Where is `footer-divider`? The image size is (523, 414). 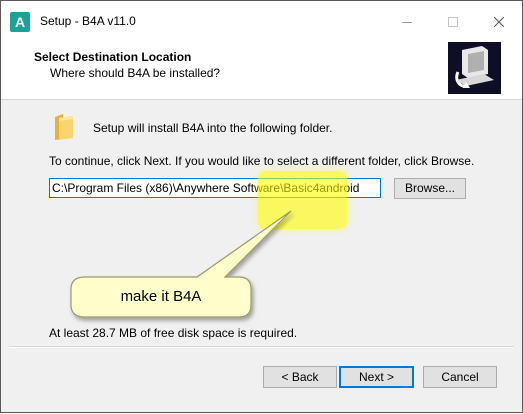
footer-divider is located at coordinates (261, 347).